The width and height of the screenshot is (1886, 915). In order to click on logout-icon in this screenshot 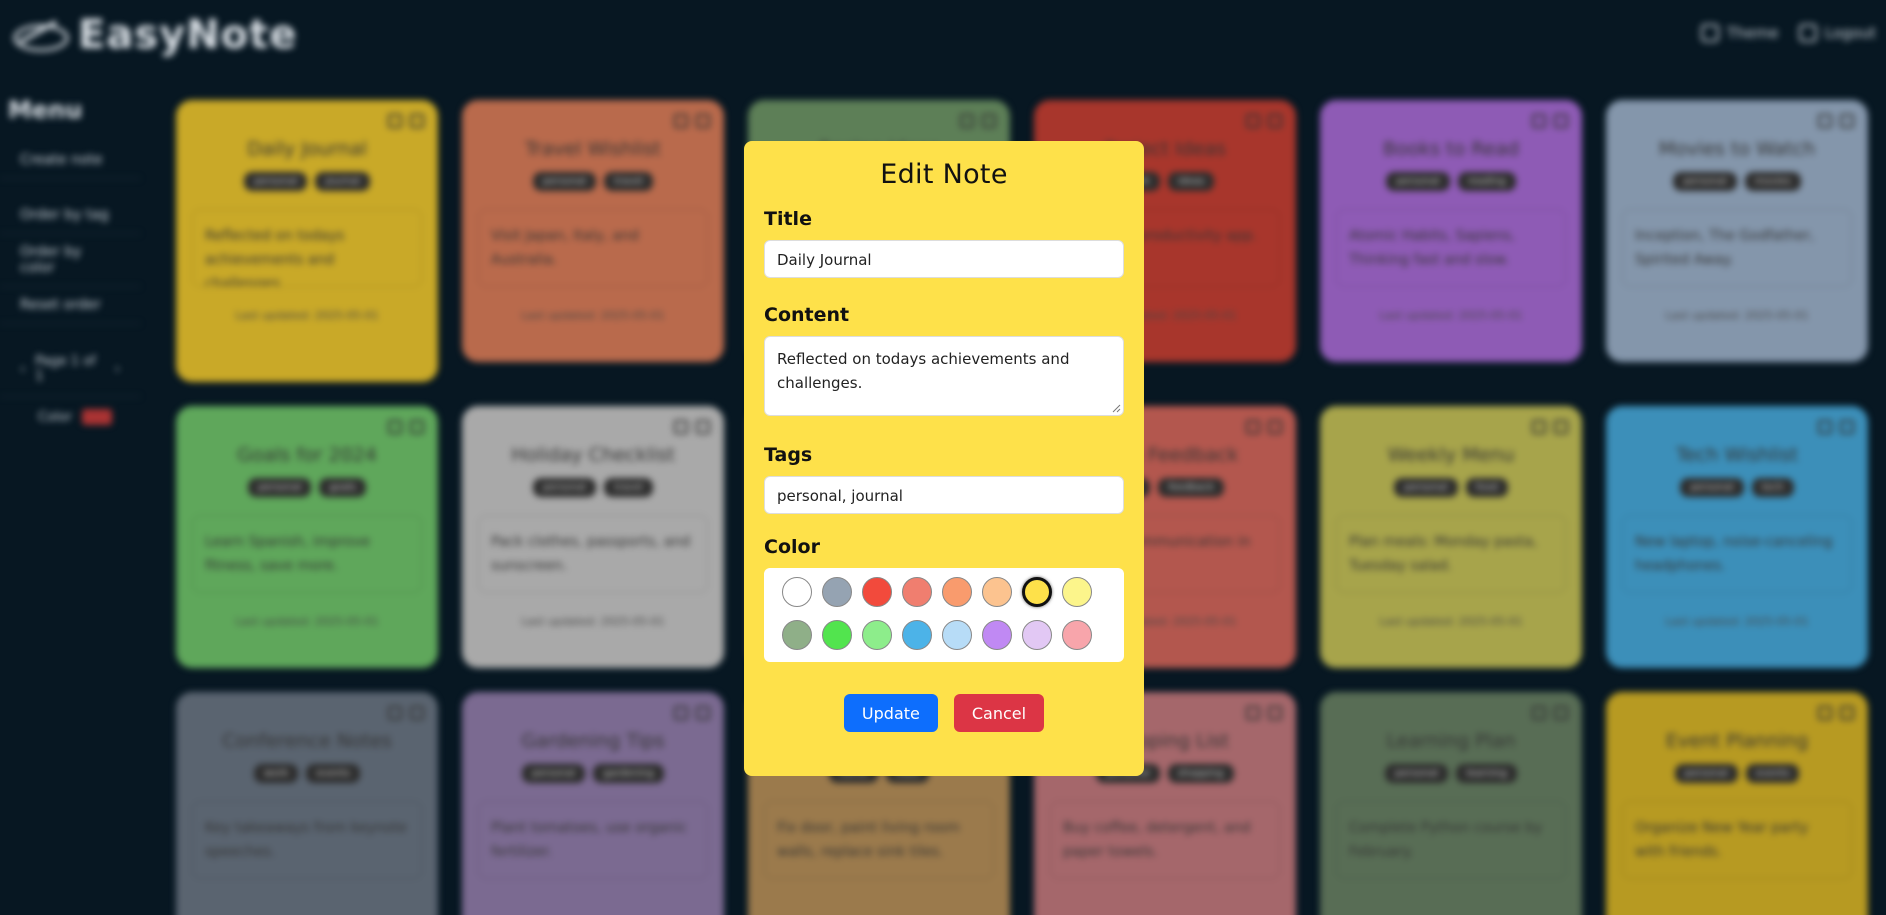, I will do `click(1807, 33)`.